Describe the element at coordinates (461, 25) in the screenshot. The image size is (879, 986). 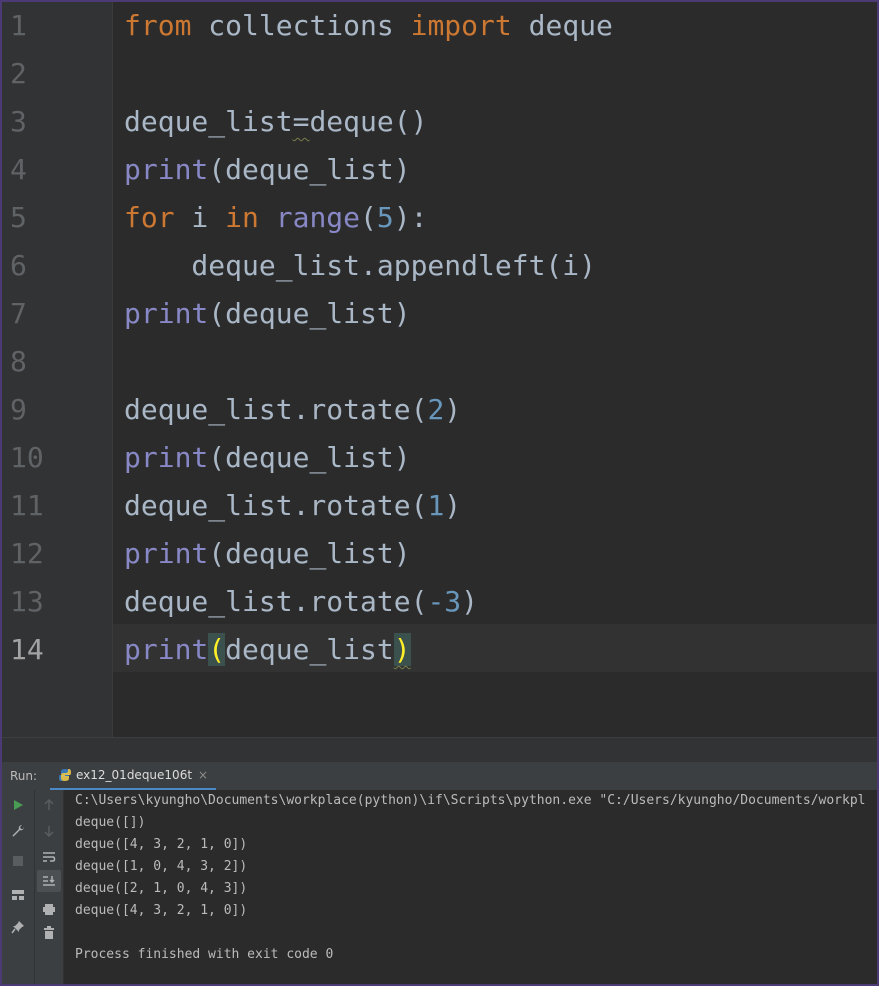
I see `keyword-import: import` at that location.